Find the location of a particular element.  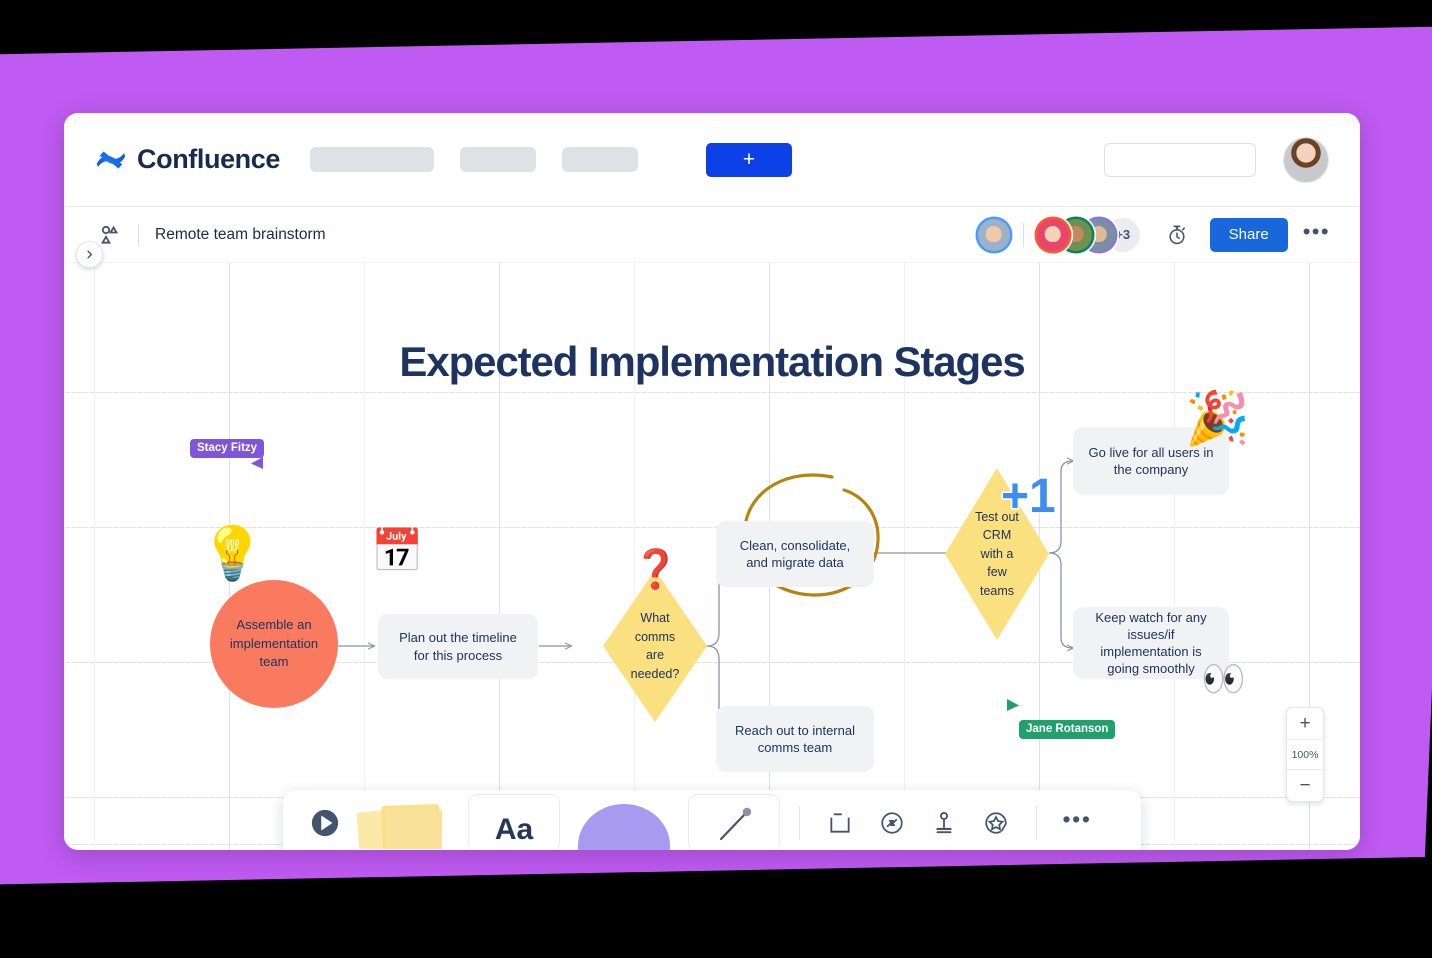

cursor-select-icon is located at coordinates (325, 823).